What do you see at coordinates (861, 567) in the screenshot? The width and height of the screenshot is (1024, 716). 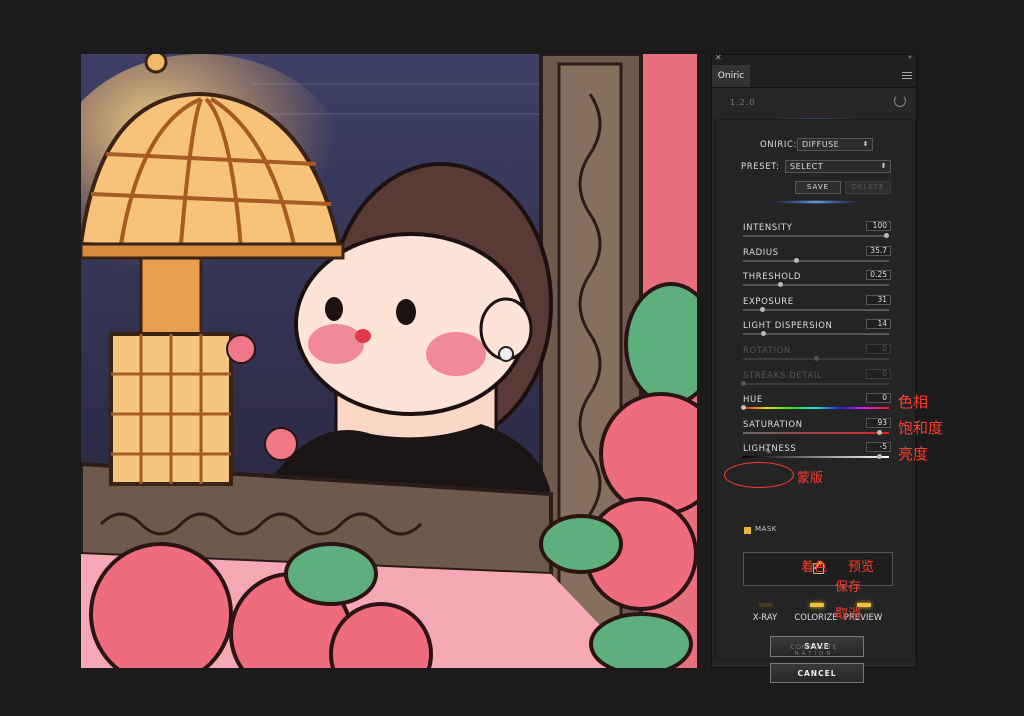 I see `annotation-preview: 预览` at bounding box center [861, 567].